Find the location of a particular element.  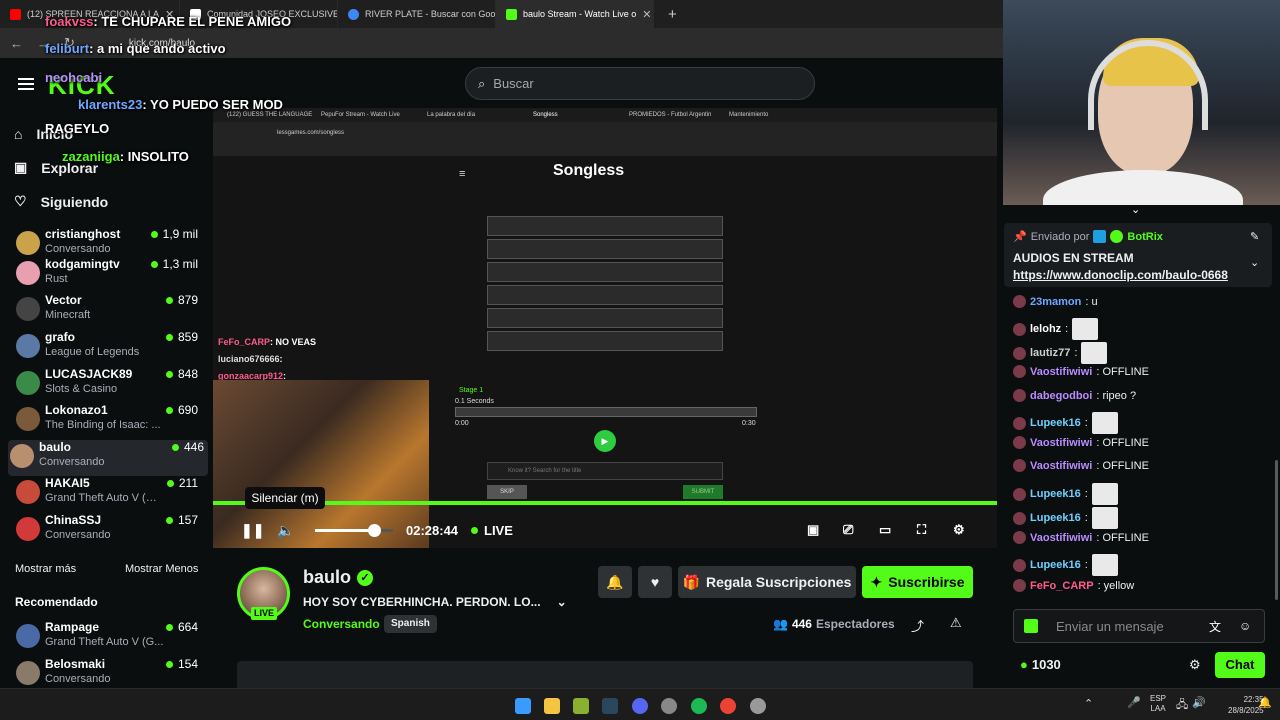

sidebar-channel: Vector Minecraft 879 is located at coordinates (108, 311).